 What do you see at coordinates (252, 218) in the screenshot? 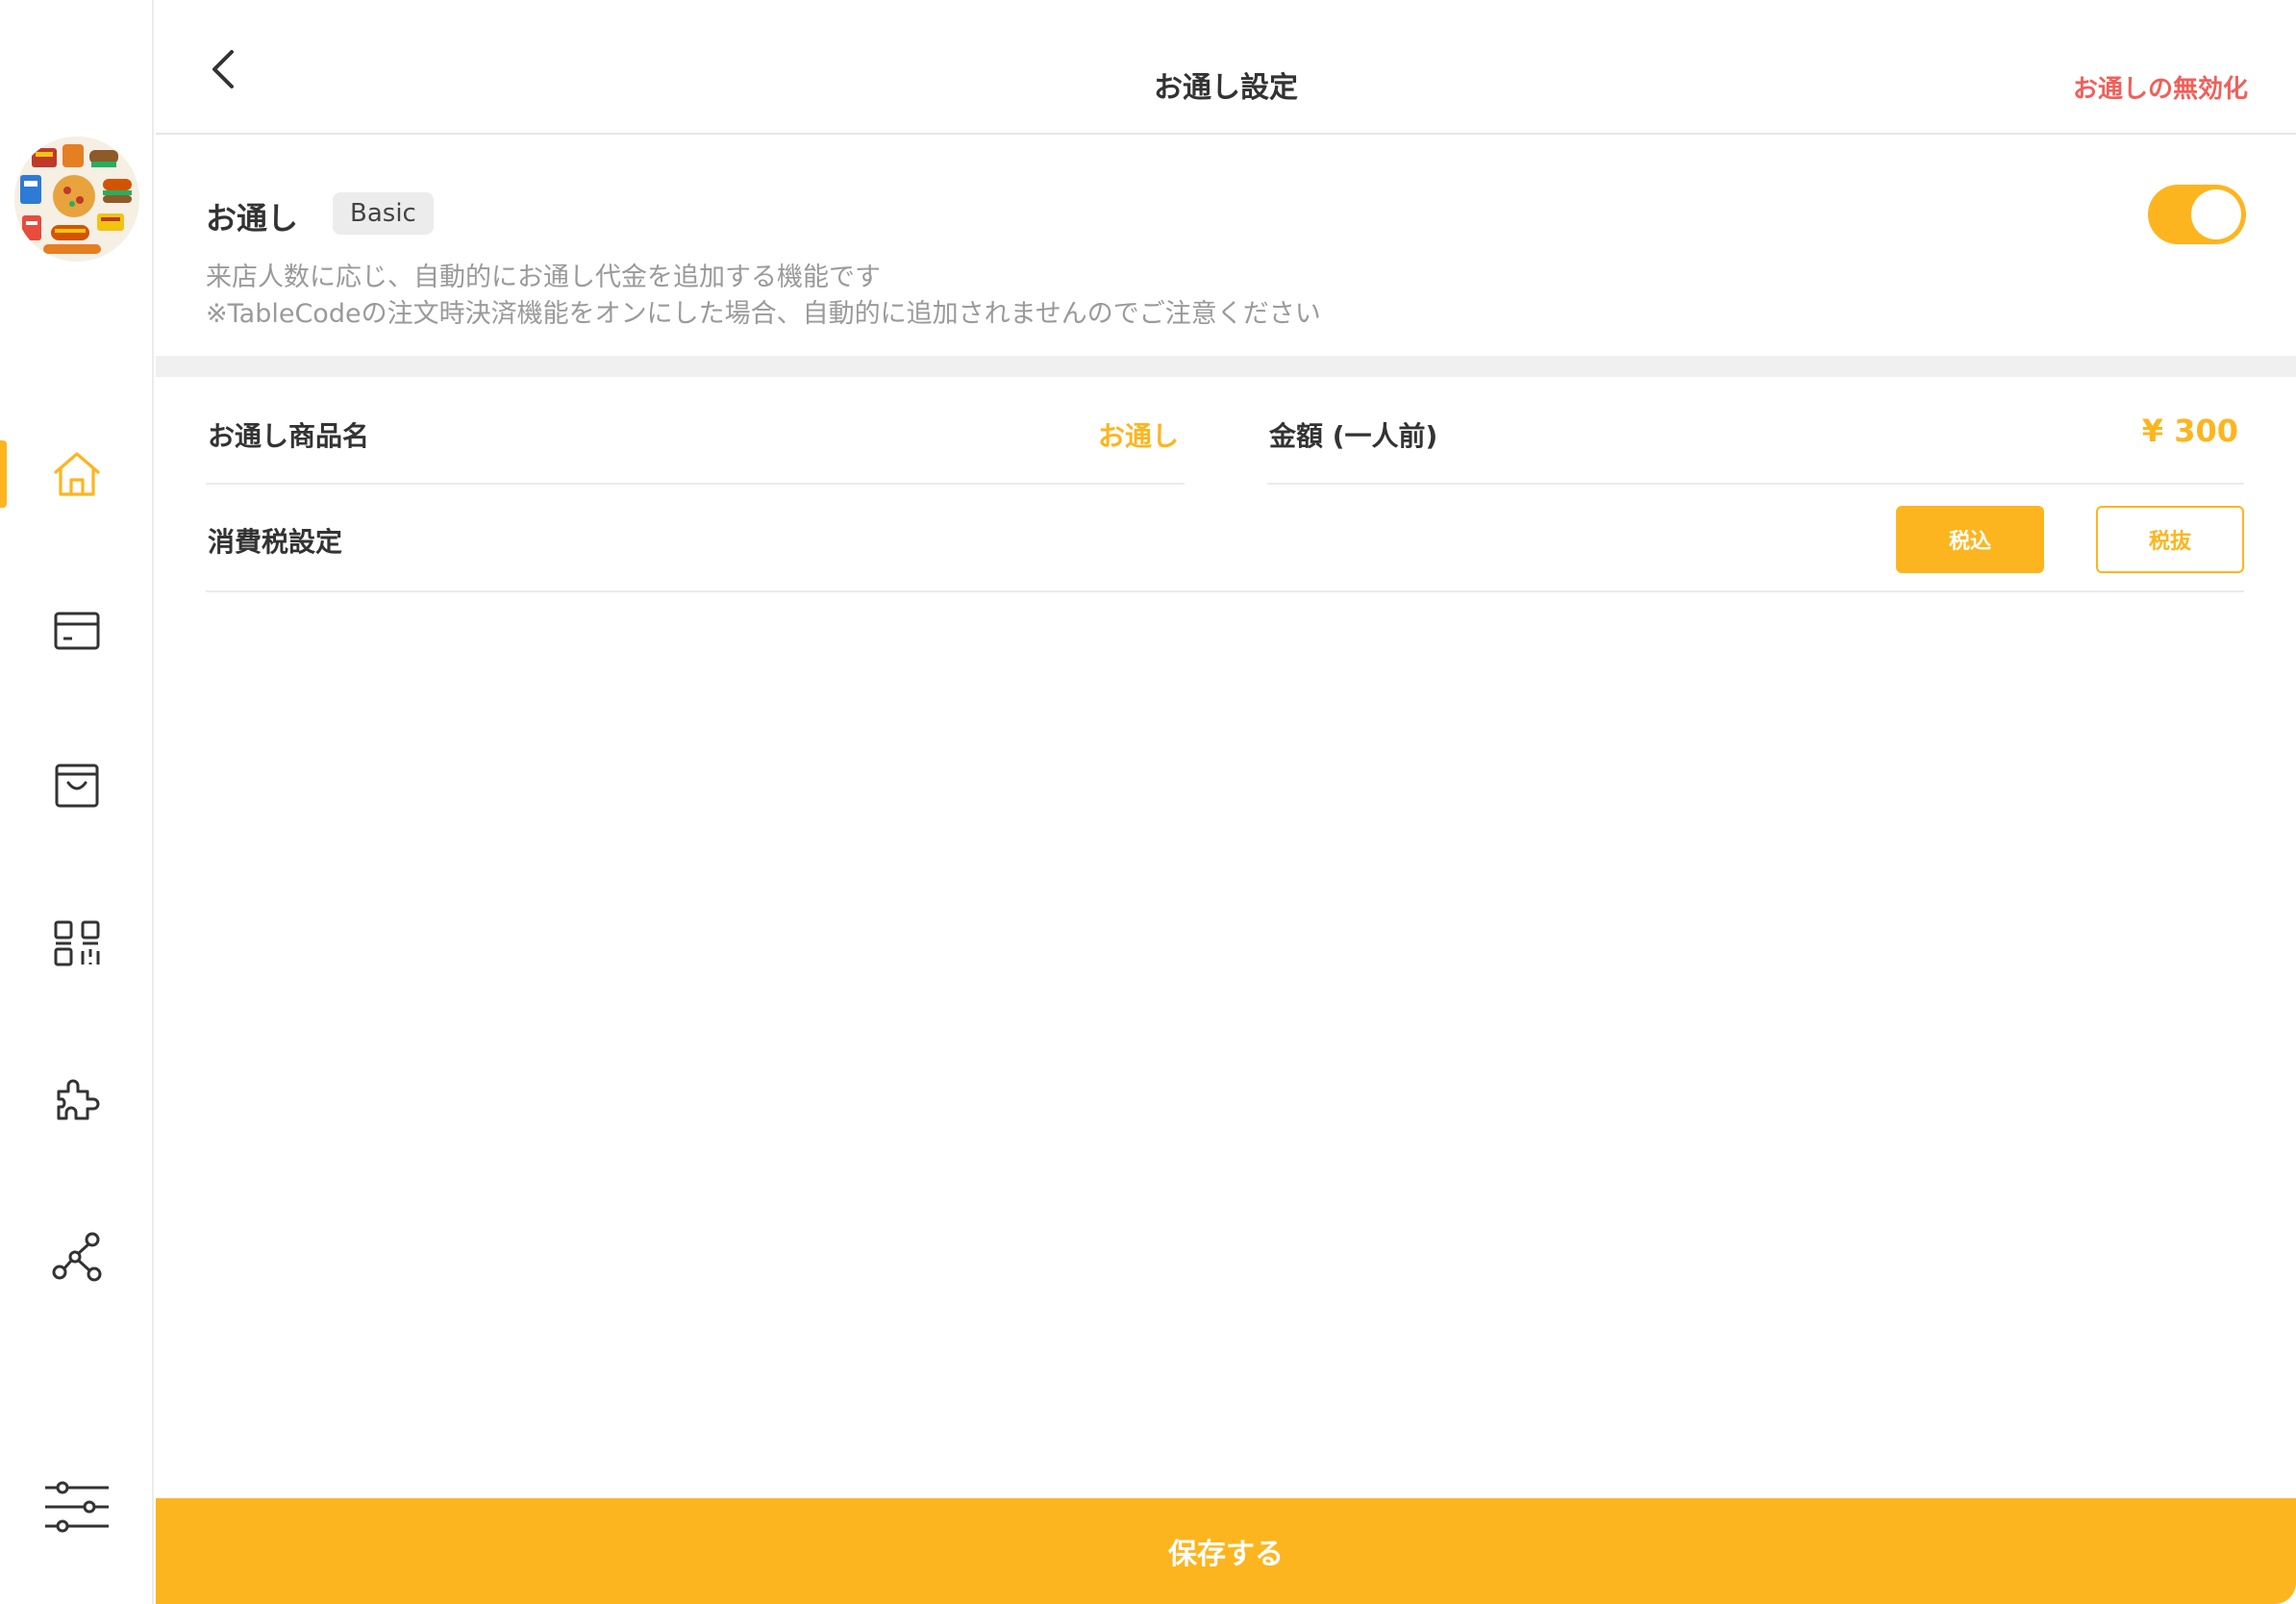
I see `feature-title: お通し` at bounding box center [252, 218].